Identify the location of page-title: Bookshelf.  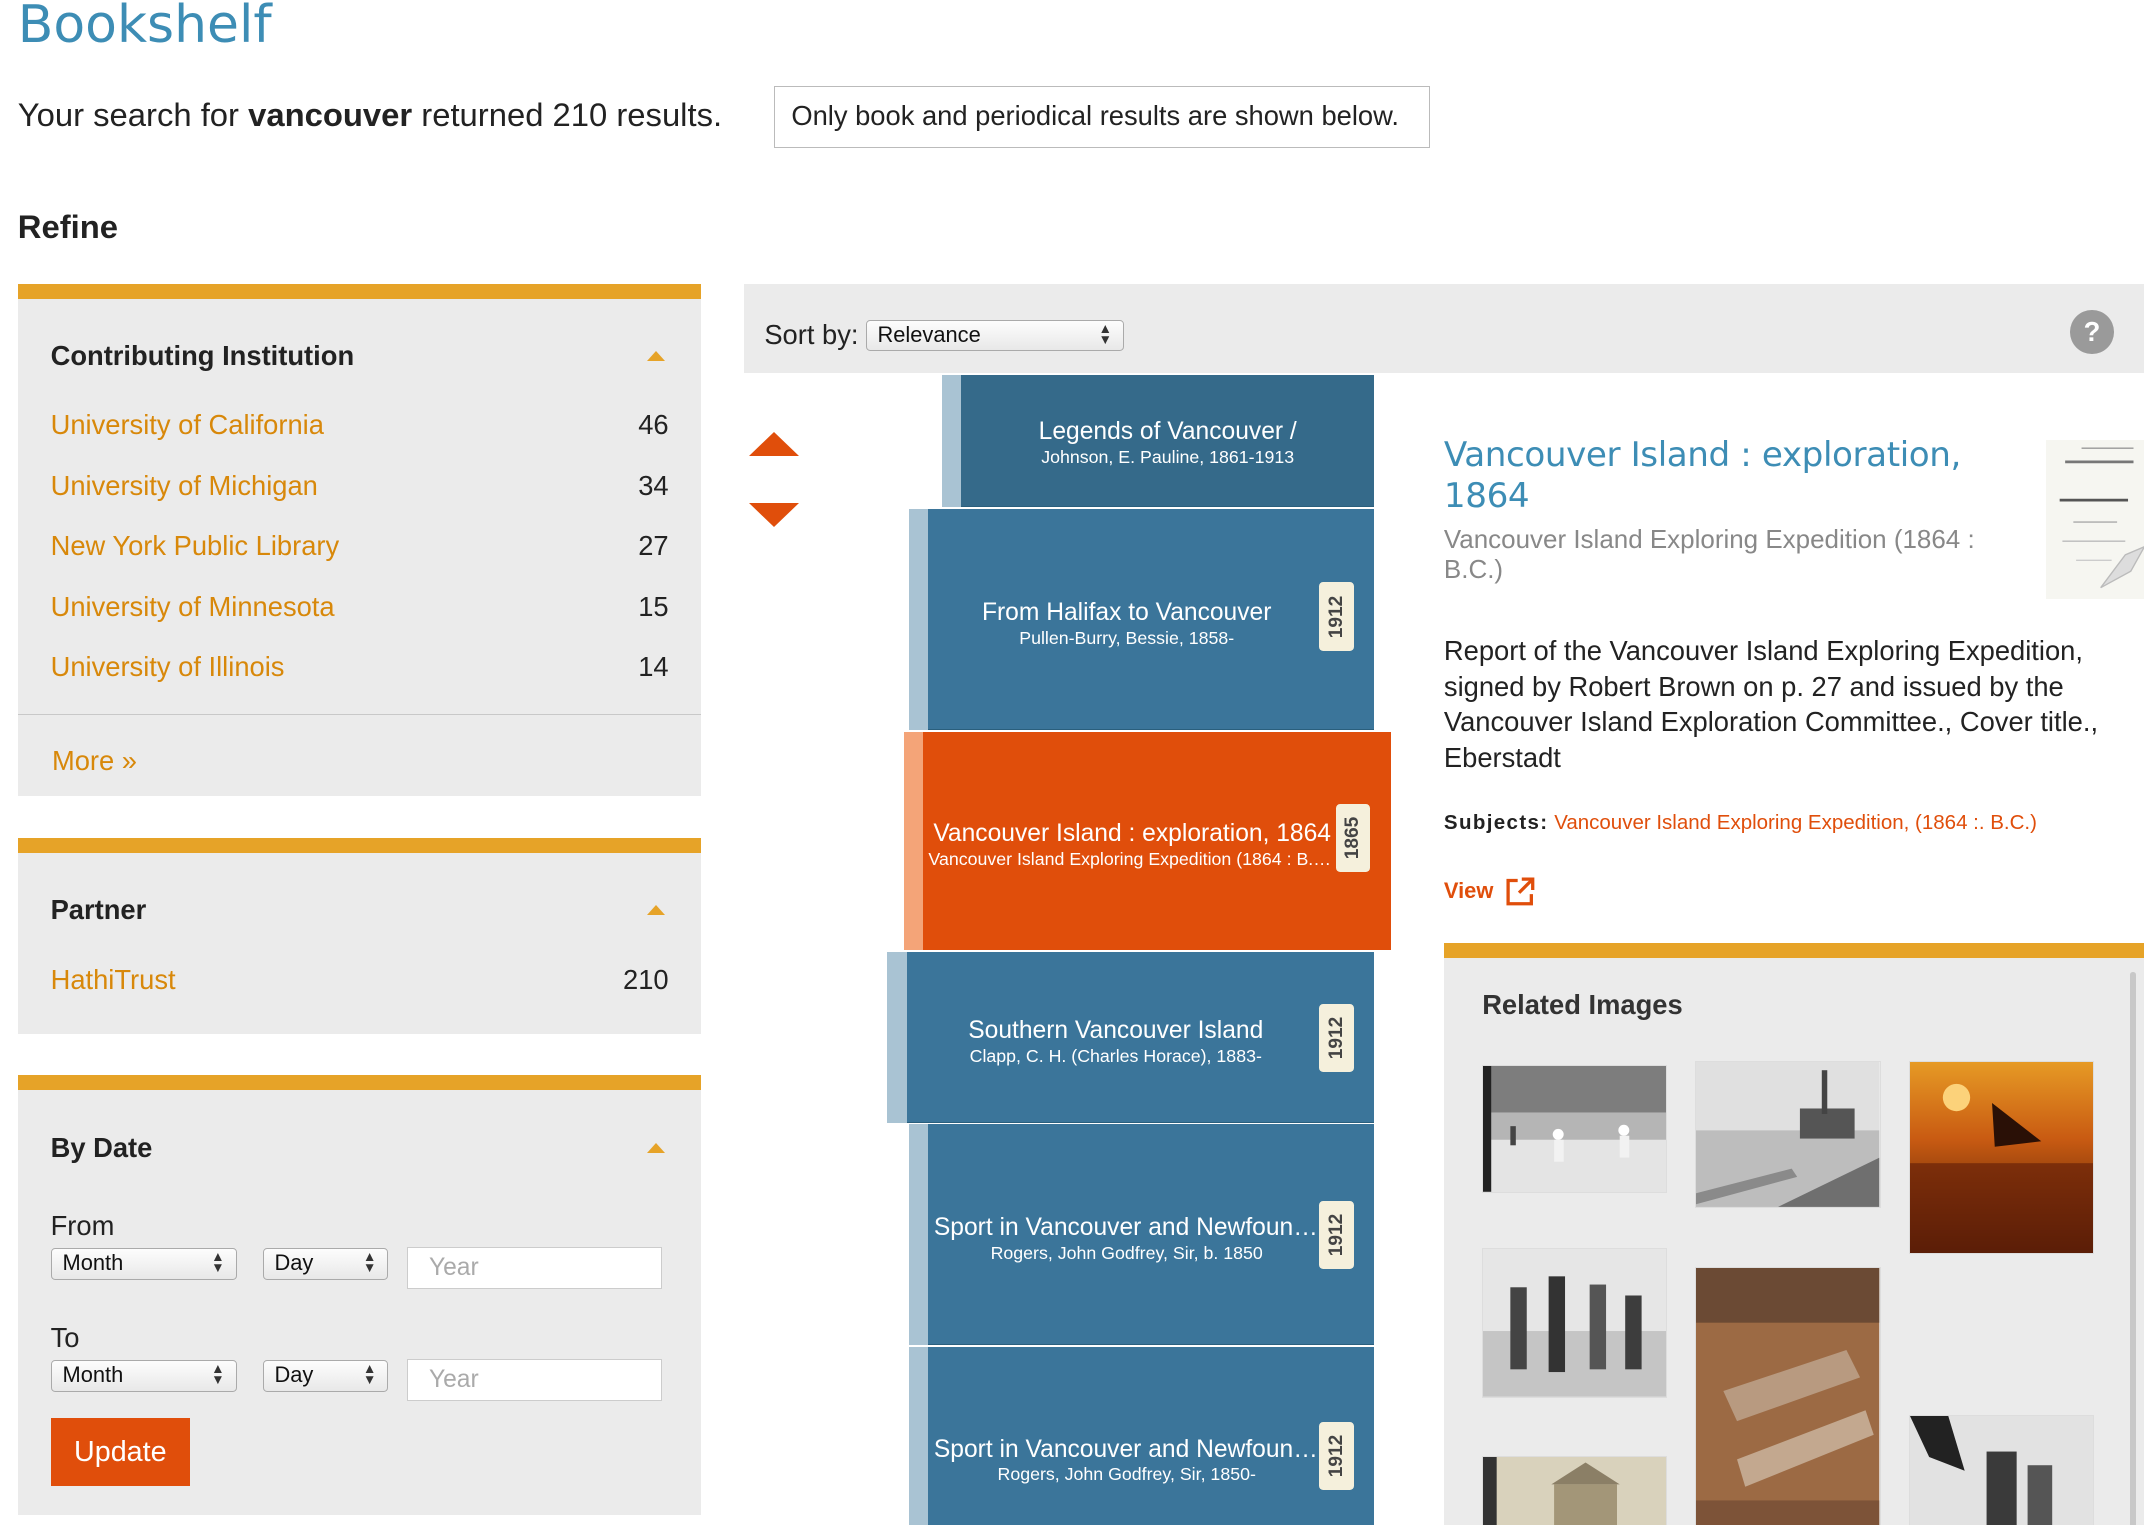
(144, 27).